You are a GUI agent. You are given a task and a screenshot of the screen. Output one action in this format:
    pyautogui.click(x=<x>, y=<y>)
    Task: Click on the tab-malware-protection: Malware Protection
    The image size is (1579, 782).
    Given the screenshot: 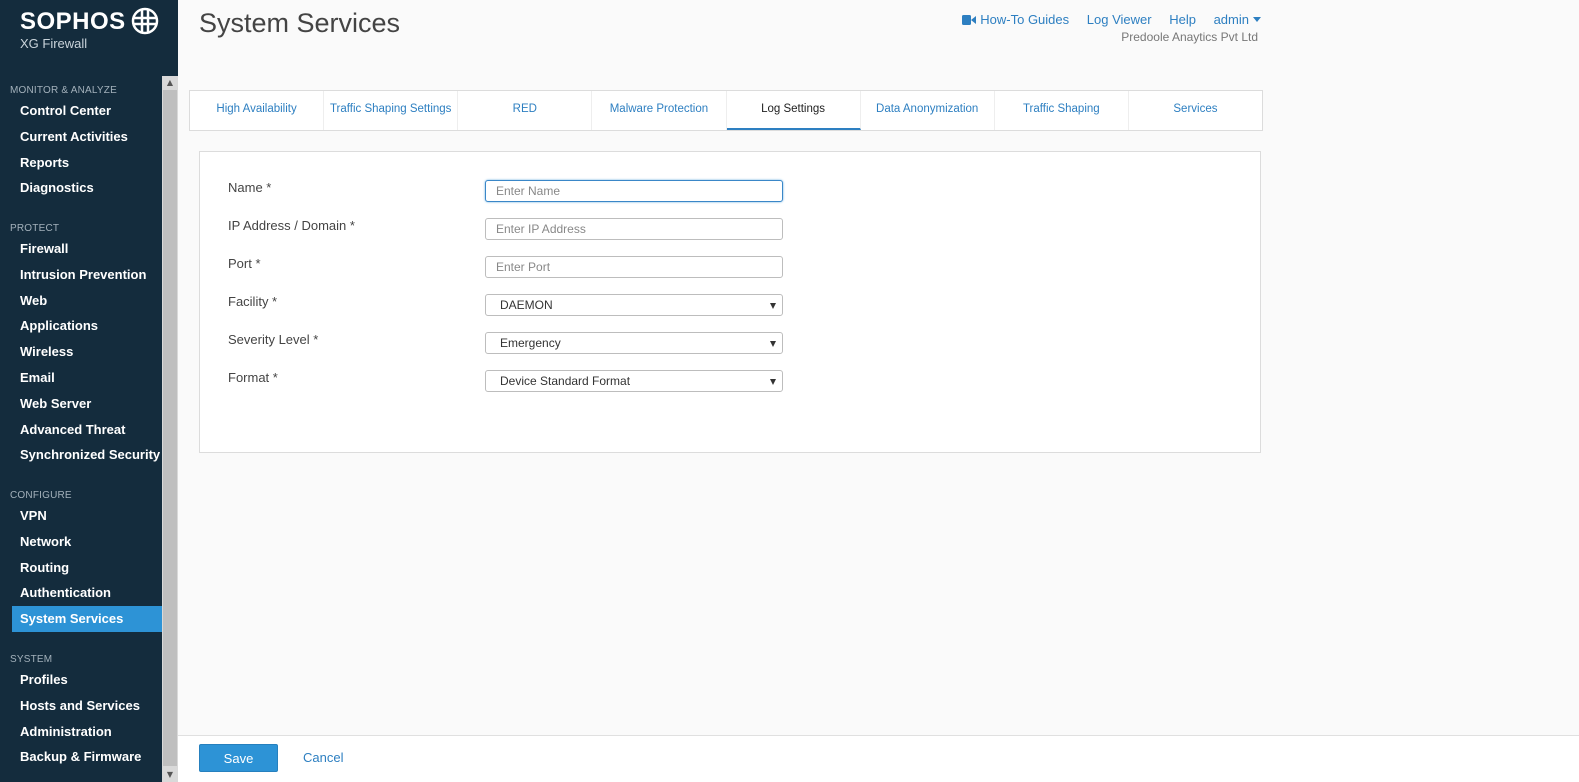 What is the action you would take?
    pyautogui.click(x=659, y=110)
    